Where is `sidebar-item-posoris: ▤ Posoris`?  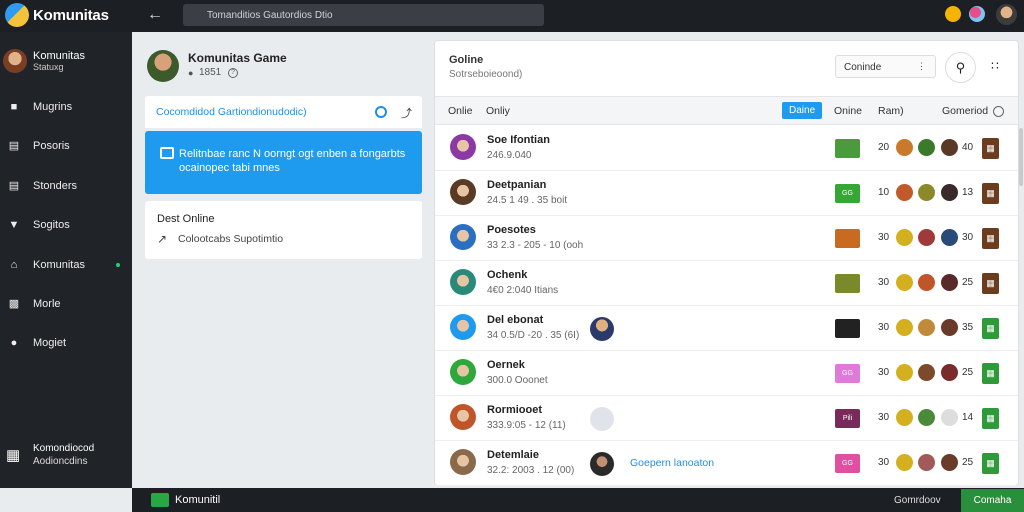 sidebar-item-posoris: ▤ Posoris is located at coordinates (66, 146).